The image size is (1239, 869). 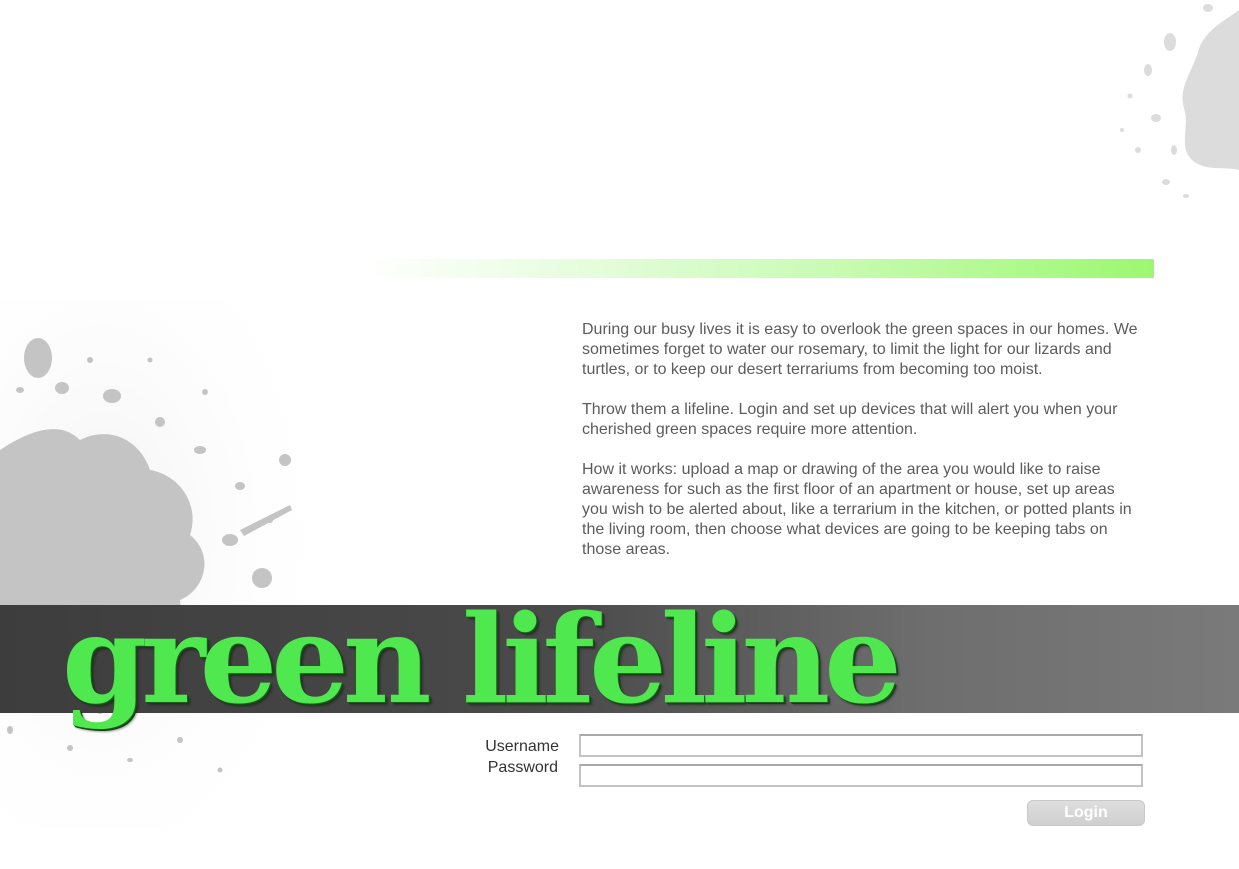 I want to click on password-label: Password, so click(x=522, y=767).